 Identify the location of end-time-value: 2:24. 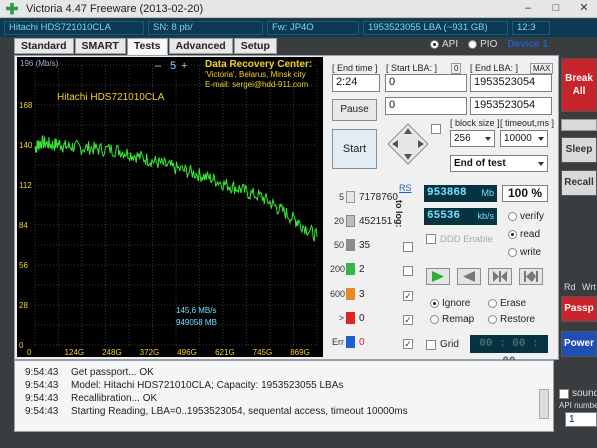
(347, 82).